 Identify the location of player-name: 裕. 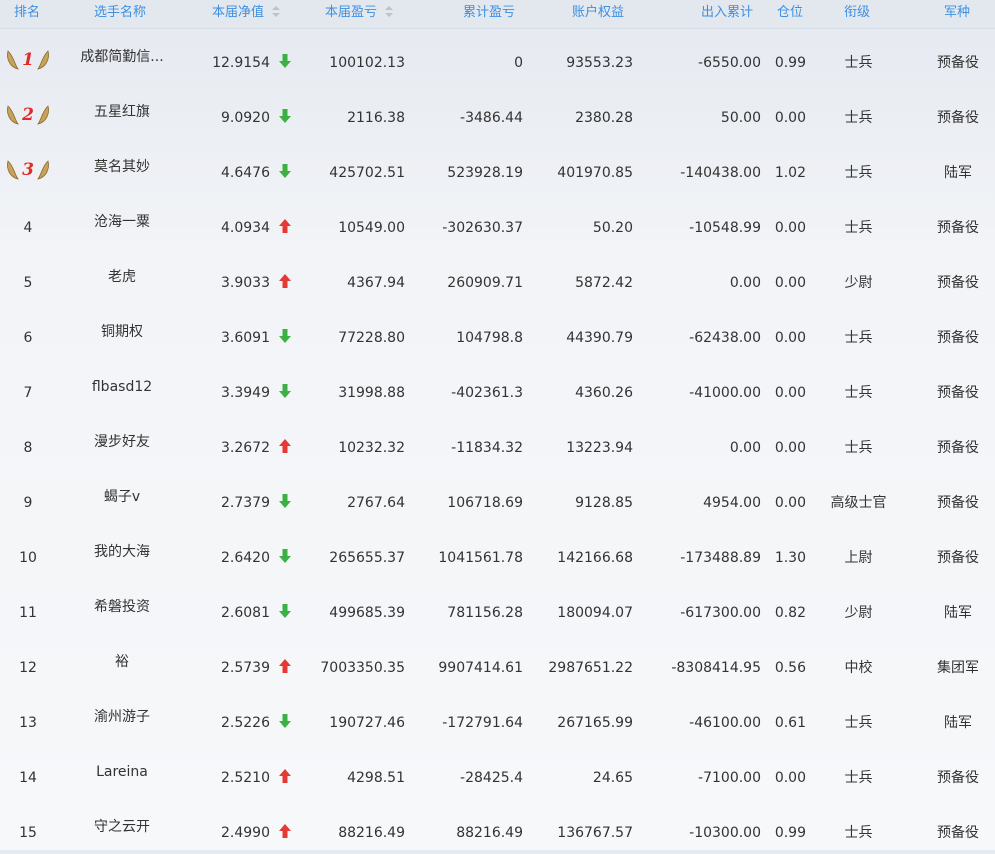
(122, 662).